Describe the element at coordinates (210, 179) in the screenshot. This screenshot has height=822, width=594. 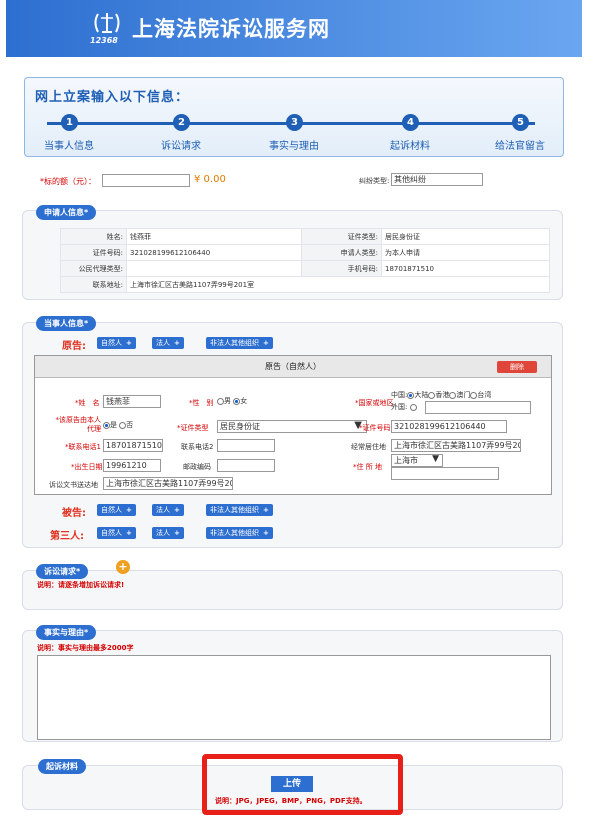
I see `amount-display: ¥ 0.00` at that location.